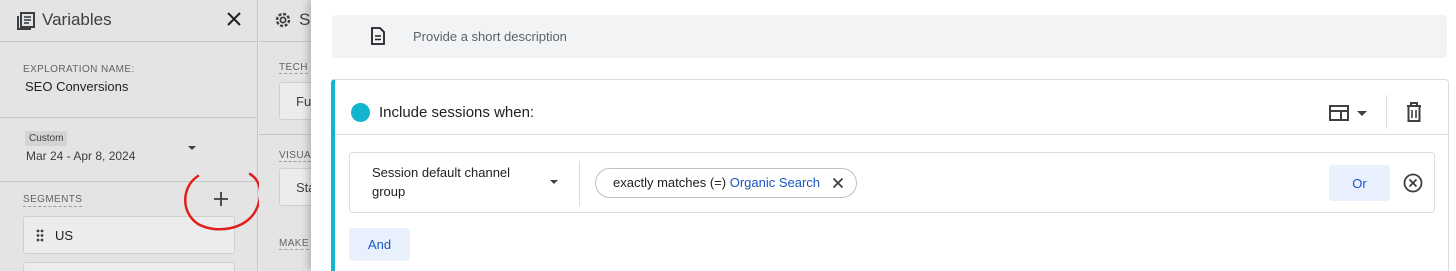  What do you see at coordinates (775, 182) in the screenshot?
I see `condition-value: Organic Search` at bounding box center [775, 182].